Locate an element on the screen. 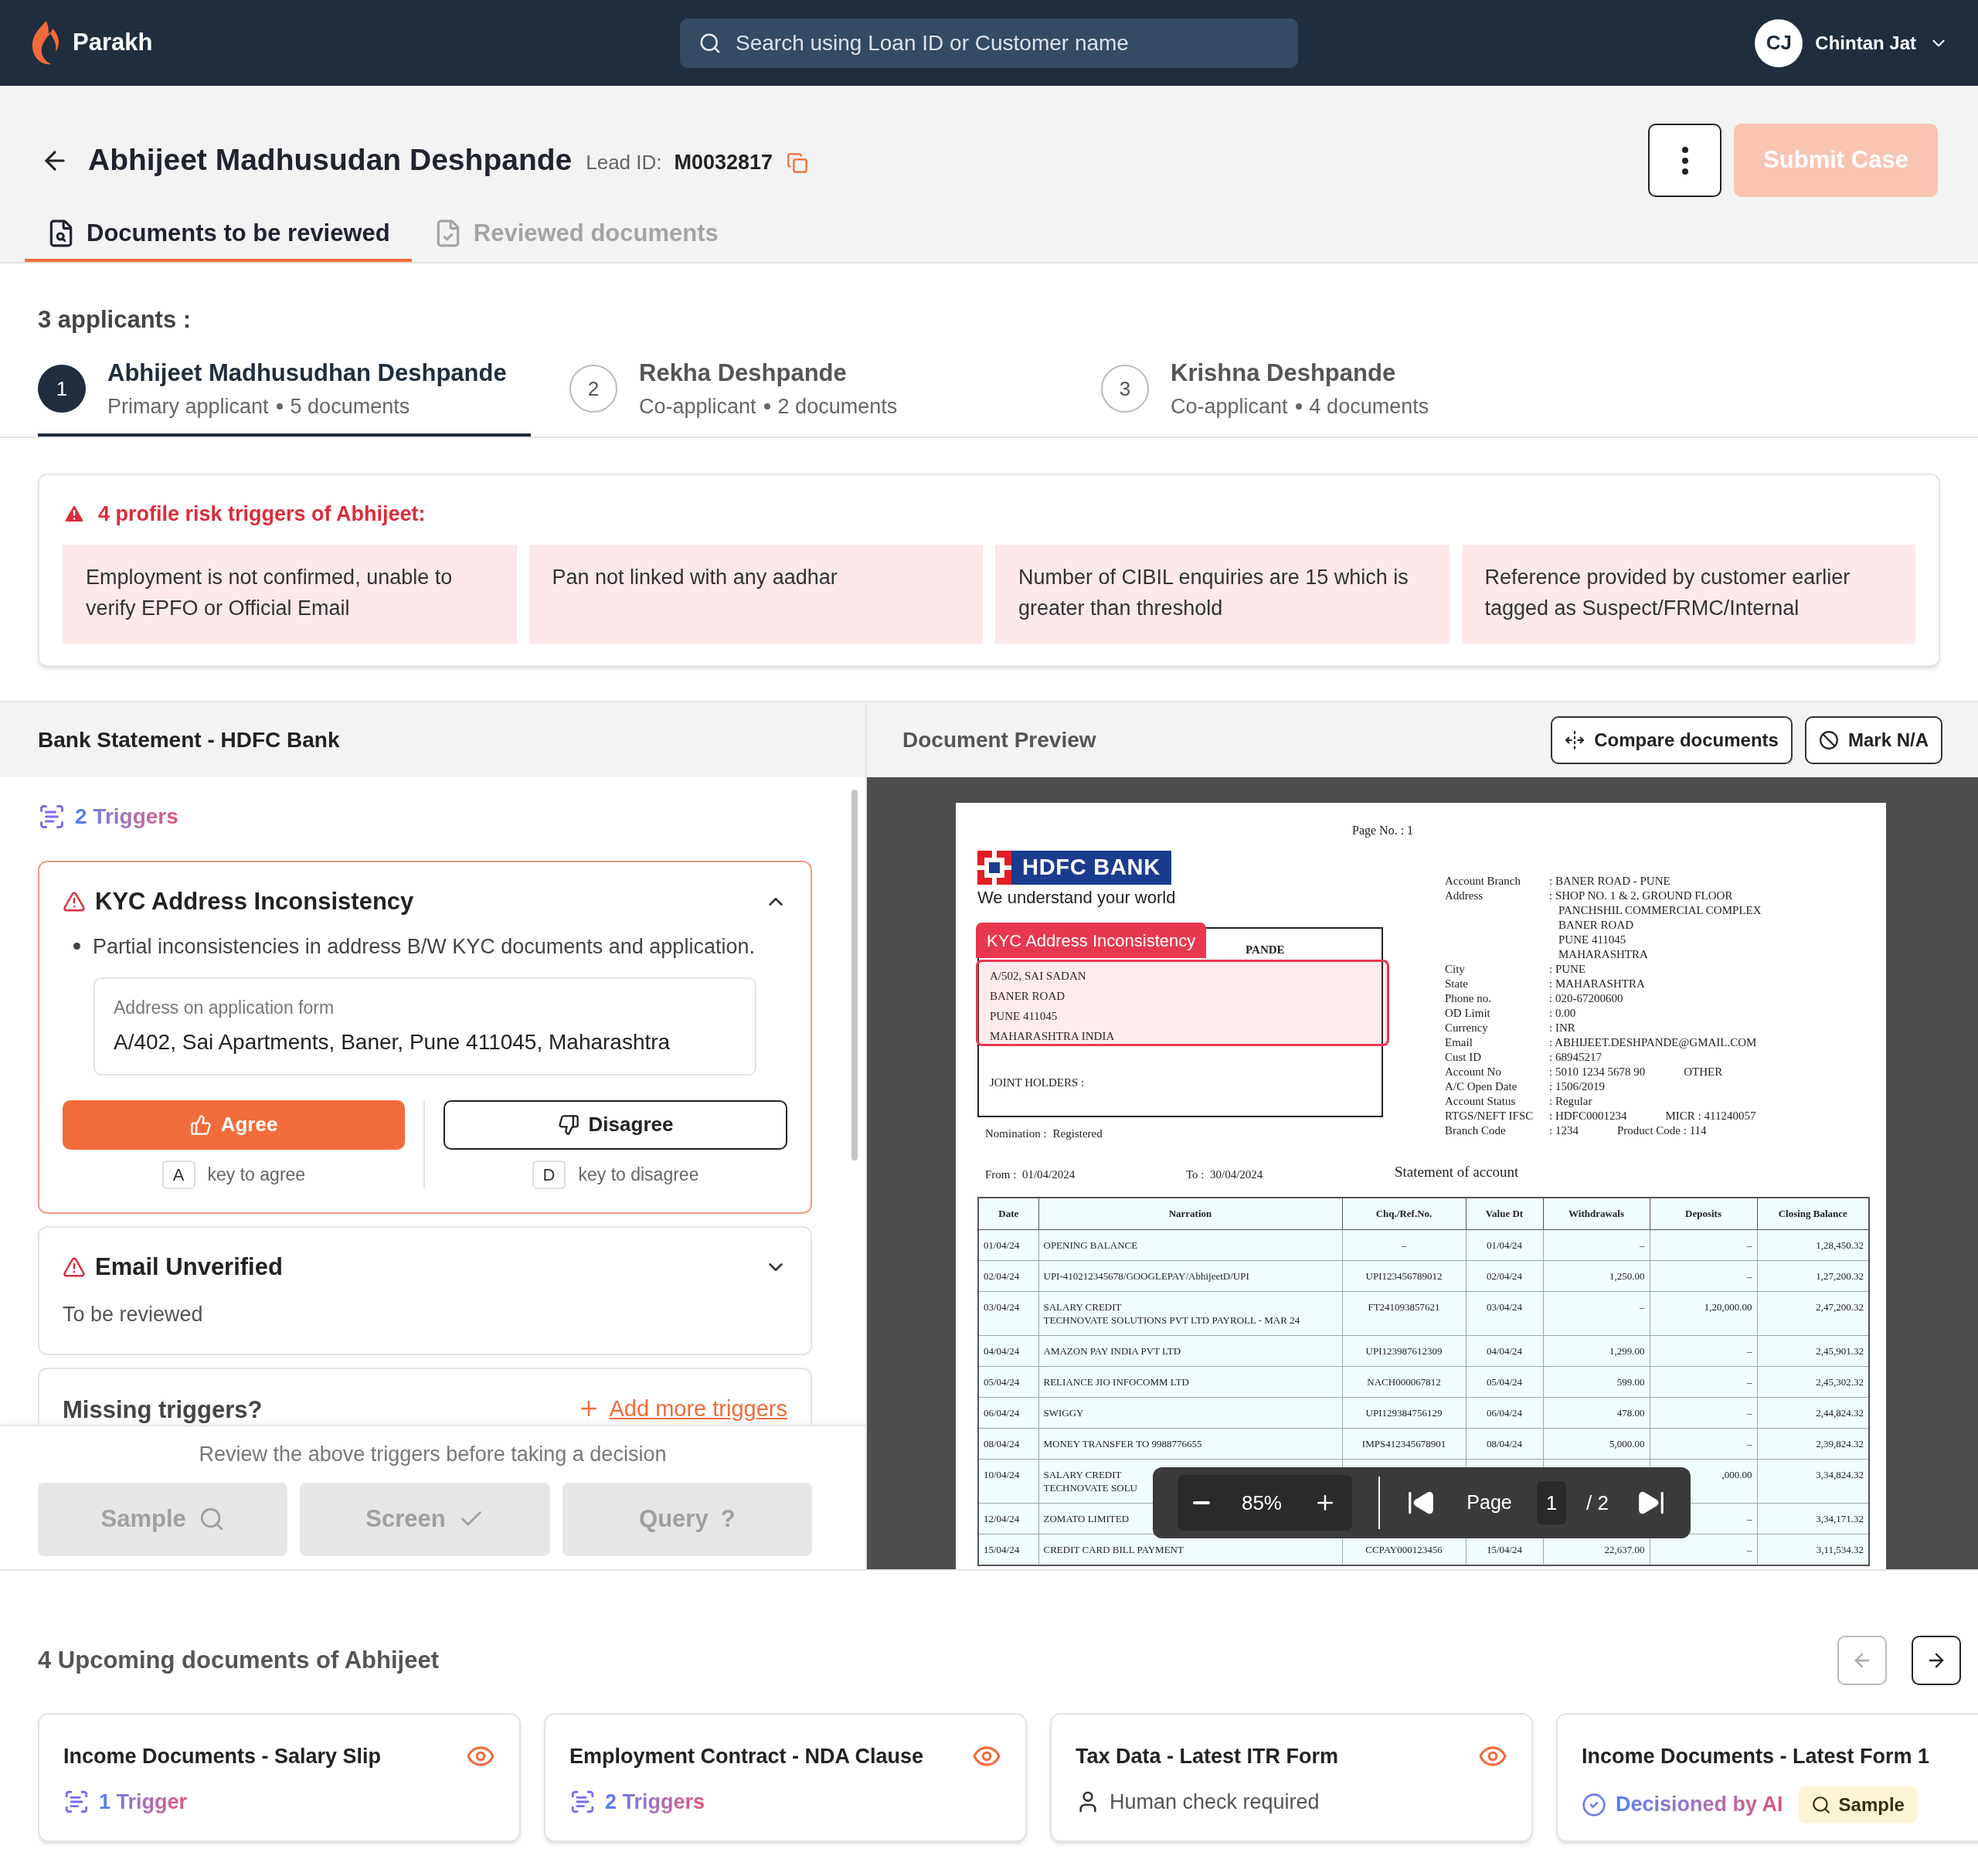 Image resolution: width=1978 pixels, height=1876 pixels. document-card: Employment Contract - NDA Clause 2 Triggers is located at coordinates (785, 1777).